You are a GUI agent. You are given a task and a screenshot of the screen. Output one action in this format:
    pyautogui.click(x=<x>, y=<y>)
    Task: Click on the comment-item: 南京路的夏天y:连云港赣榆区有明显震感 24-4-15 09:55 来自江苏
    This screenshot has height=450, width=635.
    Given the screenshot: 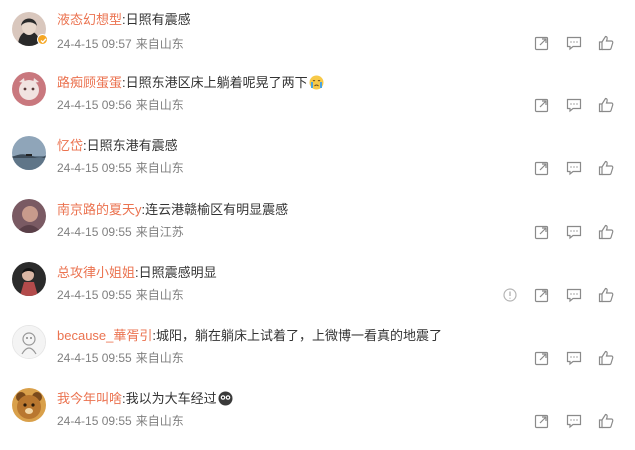 What is the action you would take?
    pyautogui.click(x=317, y=229)
    